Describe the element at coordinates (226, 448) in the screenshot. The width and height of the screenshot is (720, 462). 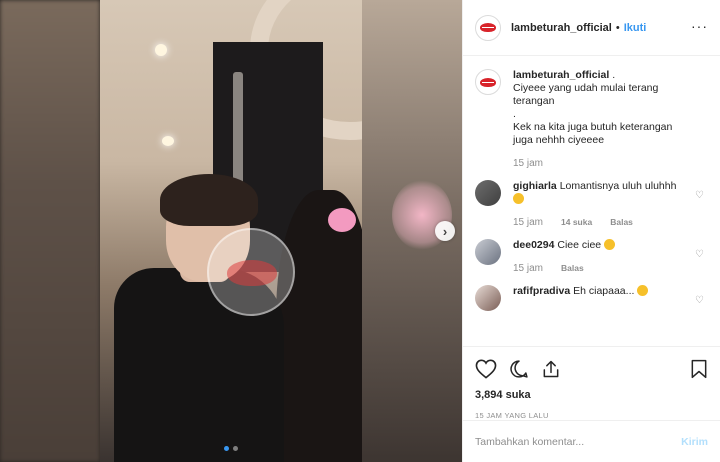
I see `carousel-dot-active` at that location.